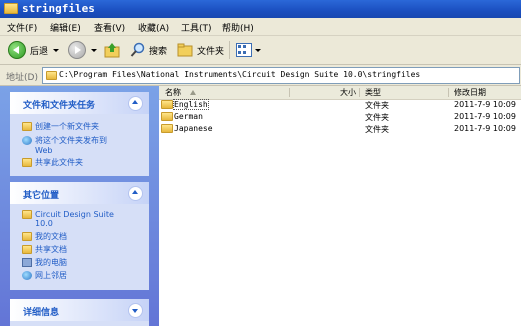 The image size is (521, 326). Describe the element at coordinates (27, 262) in the screenshot. I see `my-computer-icon` at that location.